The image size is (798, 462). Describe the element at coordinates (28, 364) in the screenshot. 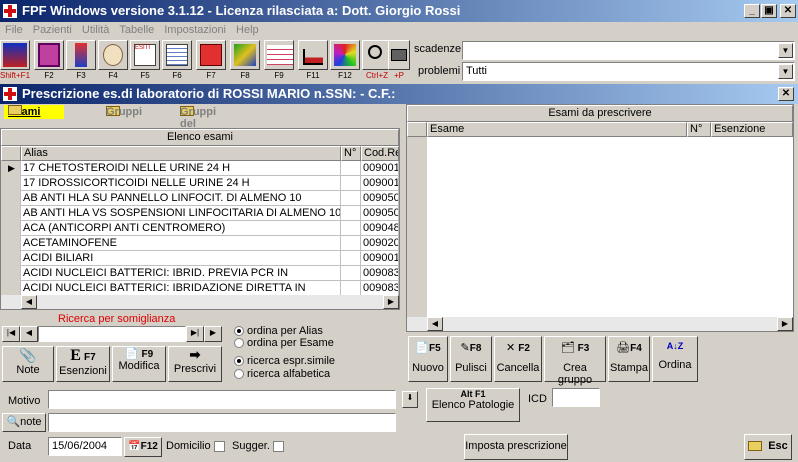

I see `note-button: 📎 Note` at that location.